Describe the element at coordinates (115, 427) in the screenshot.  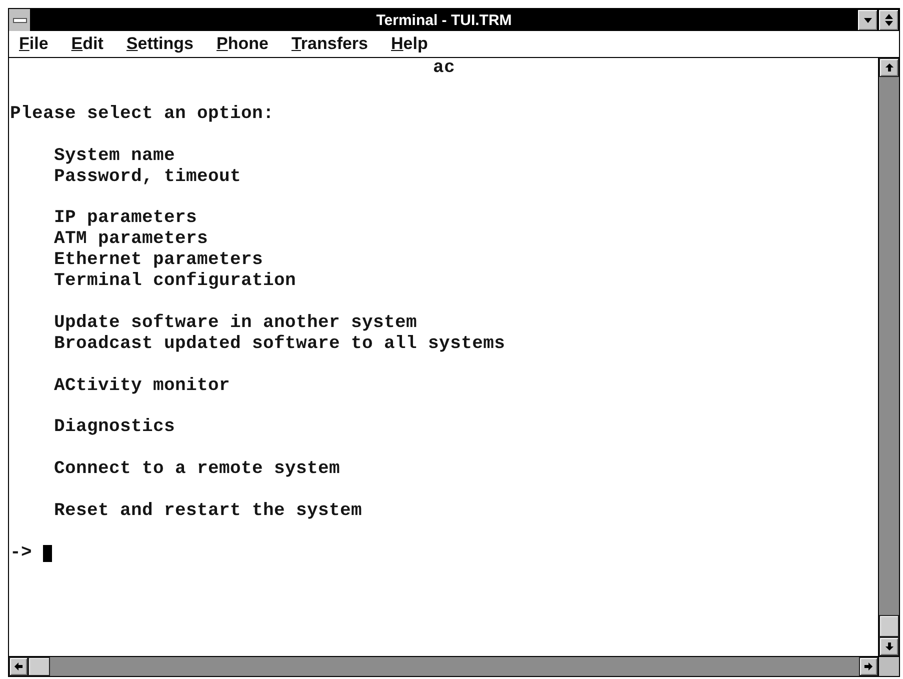
I see `menu-option-text: Diagnostics` at that location.